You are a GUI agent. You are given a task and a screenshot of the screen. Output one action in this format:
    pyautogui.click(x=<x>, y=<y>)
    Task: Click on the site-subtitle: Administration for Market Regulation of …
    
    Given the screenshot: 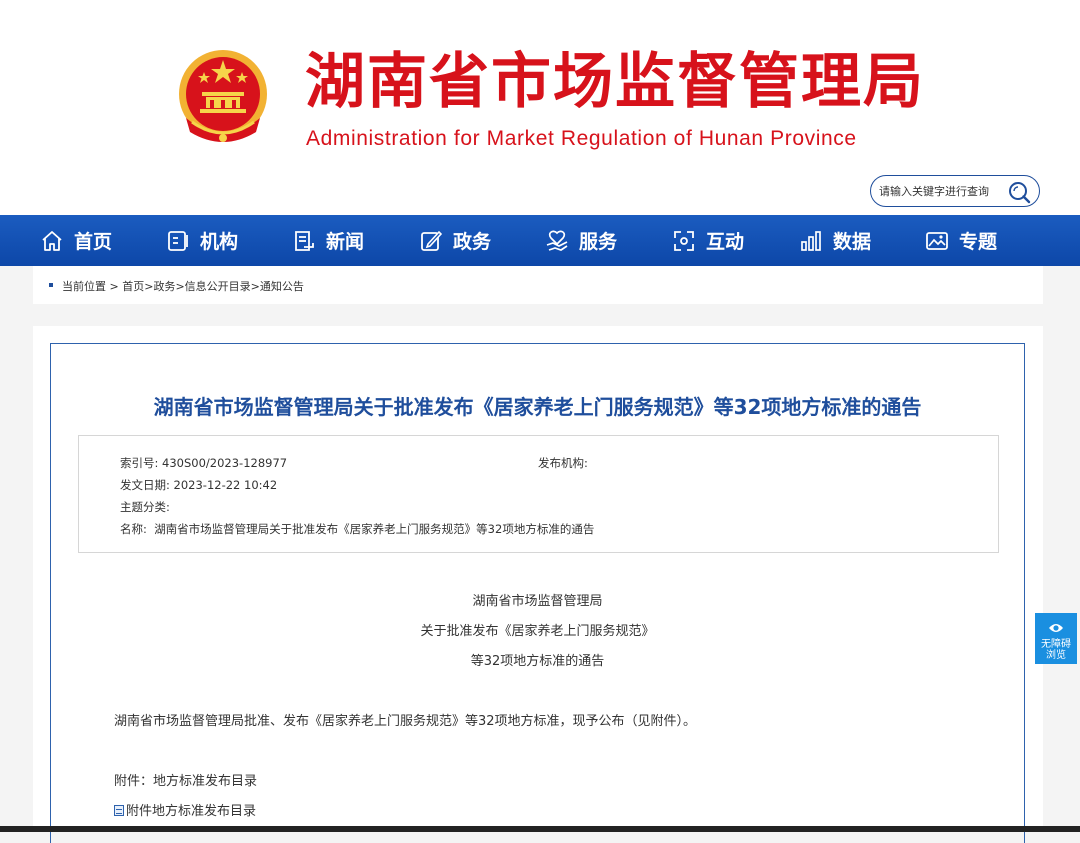 What is the action you would take?
    pyautogui.click(x=581, y=138)
    